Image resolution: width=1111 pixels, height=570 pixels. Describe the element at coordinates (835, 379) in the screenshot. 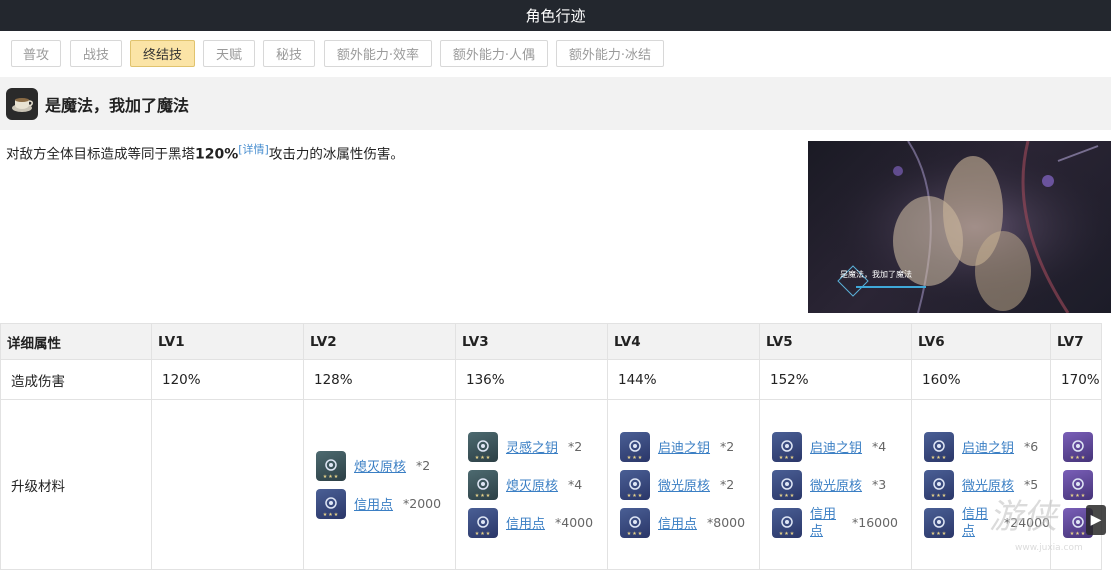

I see `damage-value: 152%` at that location.